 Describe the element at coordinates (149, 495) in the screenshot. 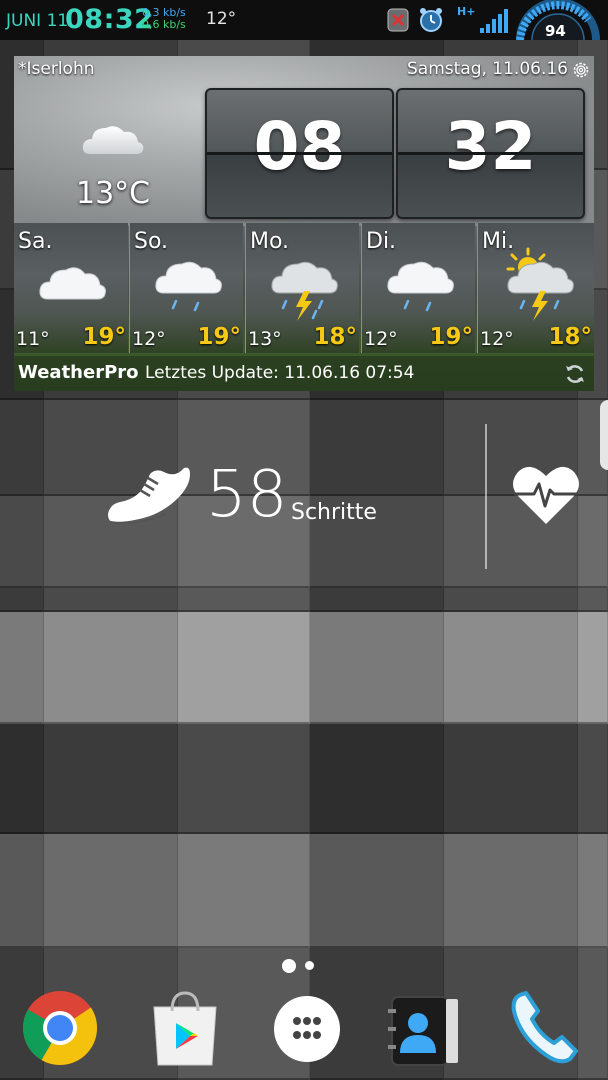

I see `shoe-icon` at that location.